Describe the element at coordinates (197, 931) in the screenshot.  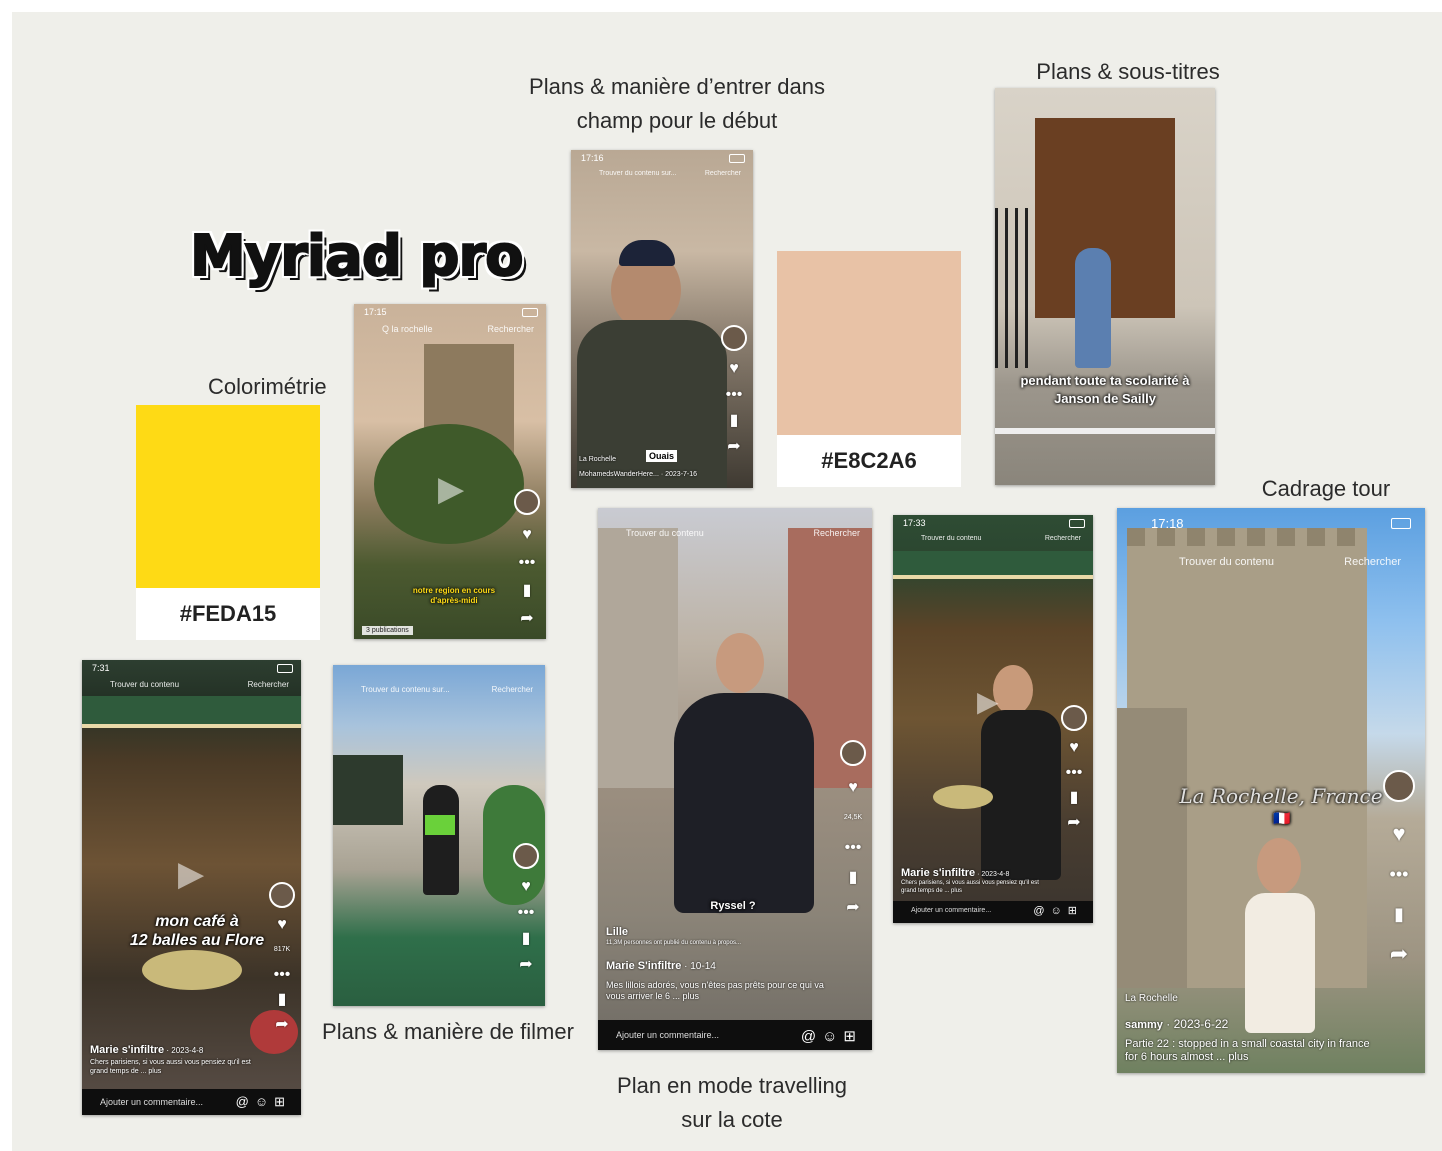
I see `text-overlay: mon café à 12 balles au Flore` at that location.